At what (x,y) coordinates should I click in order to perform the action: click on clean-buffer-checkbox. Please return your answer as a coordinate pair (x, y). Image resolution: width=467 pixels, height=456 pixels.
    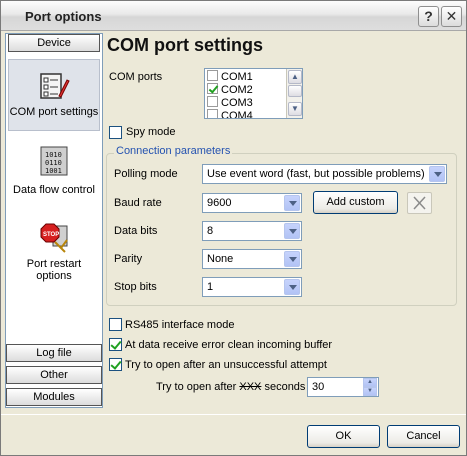
    Looking at the image, I should click on (115, 344).